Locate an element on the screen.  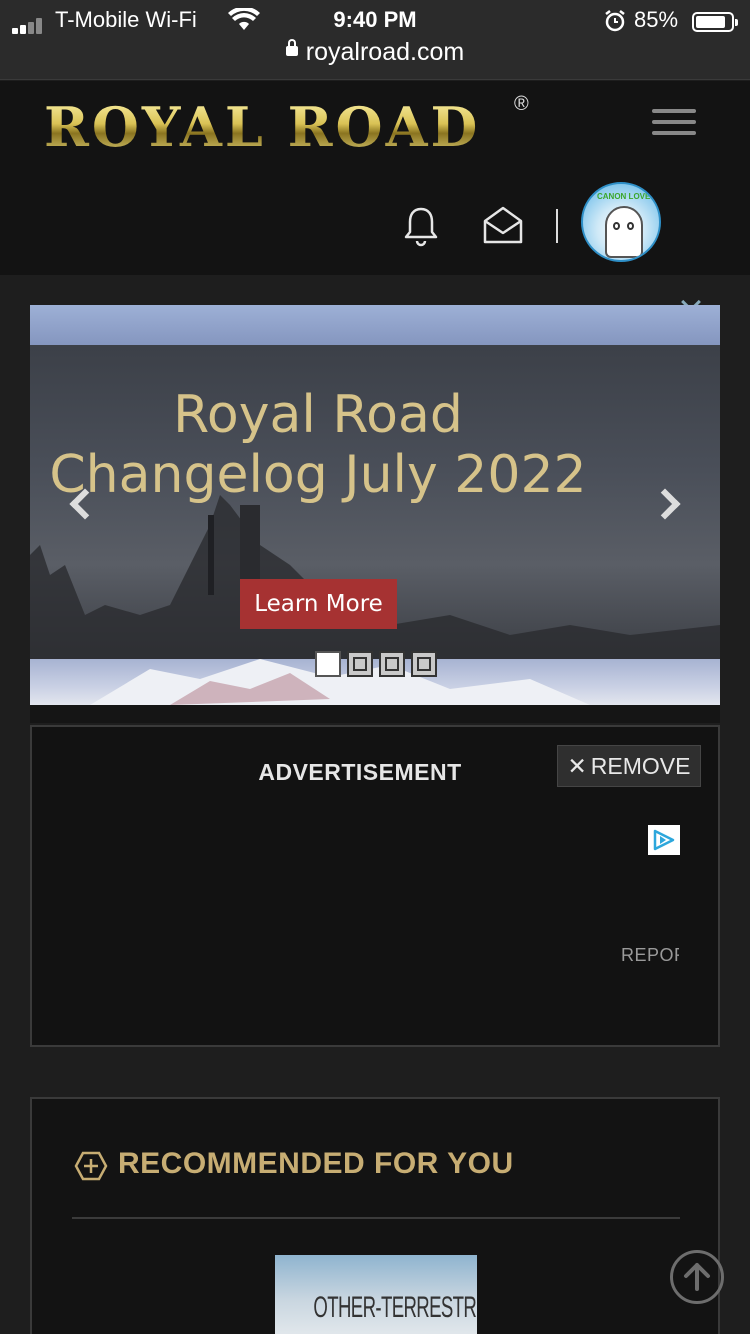
registered-mark: ® is located at coordinates (521, 104).